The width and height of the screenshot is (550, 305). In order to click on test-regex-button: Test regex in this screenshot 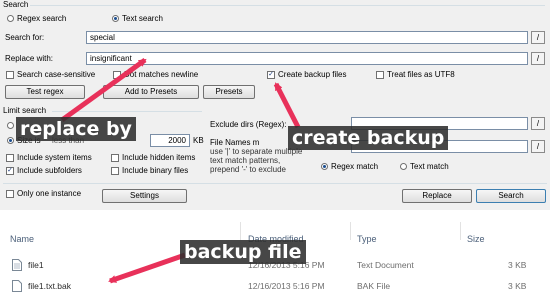, I will do `click(45, 92)`.